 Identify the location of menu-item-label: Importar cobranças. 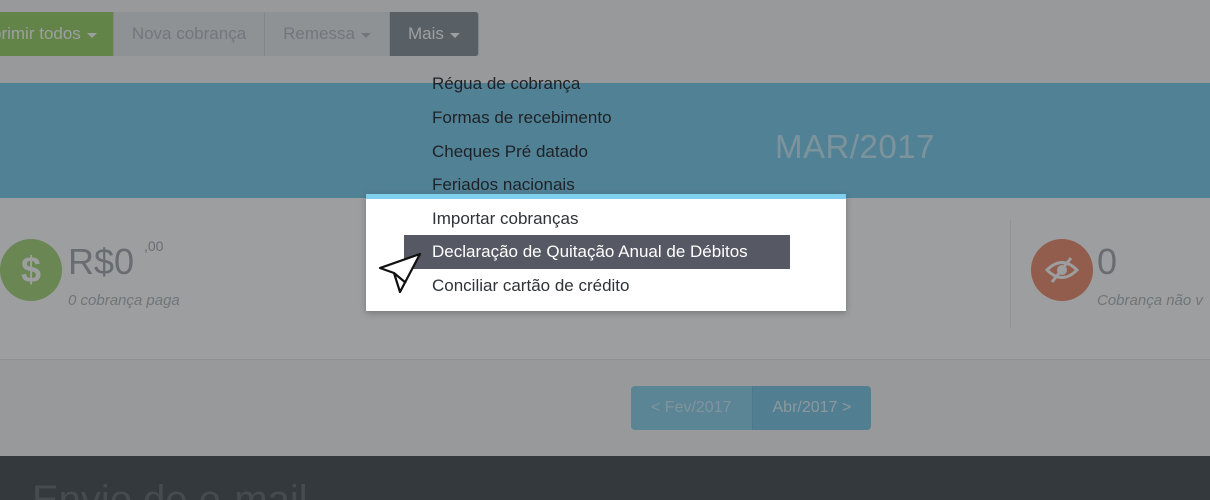
(505, 218).